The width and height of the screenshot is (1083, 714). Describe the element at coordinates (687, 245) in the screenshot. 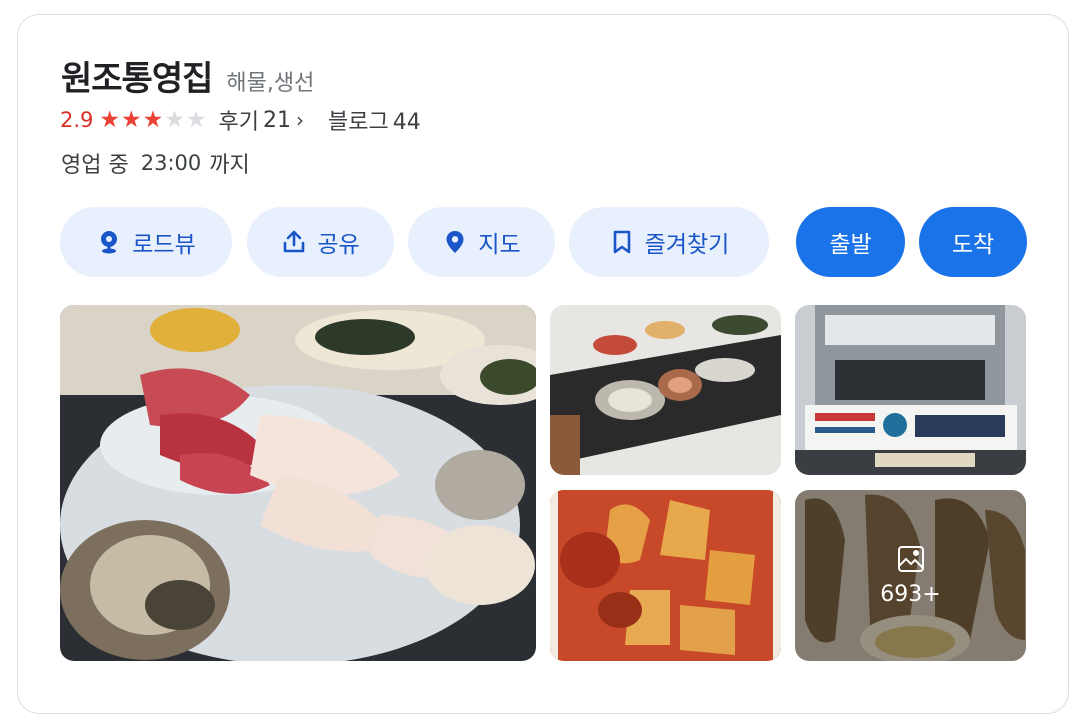

I see `bookmark-label: 즐겨찾기` at that location.